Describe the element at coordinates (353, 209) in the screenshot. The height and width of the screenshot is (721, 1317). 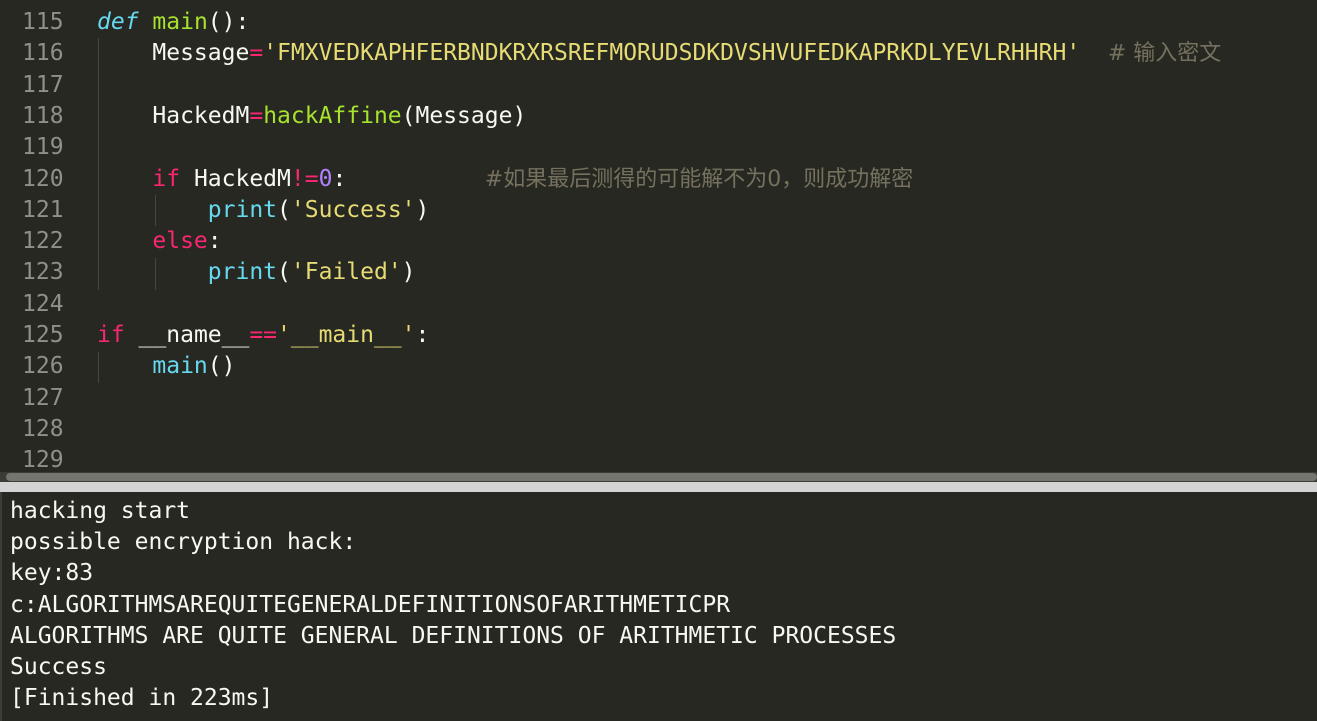
I see `code-token: 'Success'` at that location.